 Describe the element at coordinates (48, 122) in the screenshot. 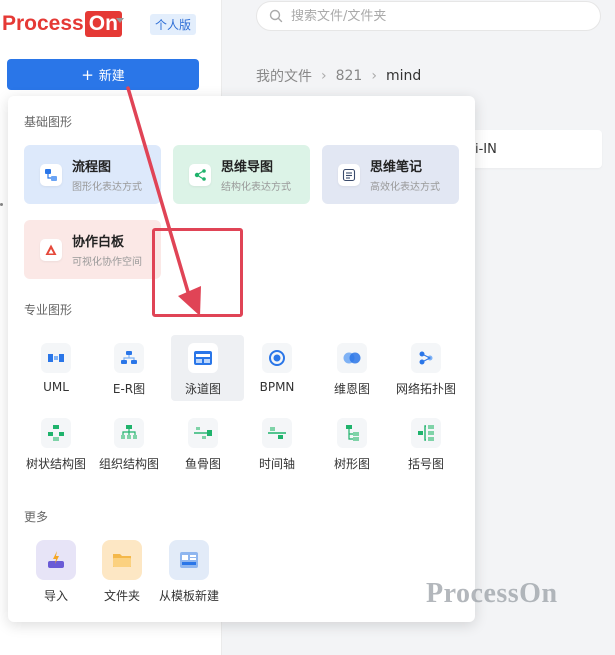

I see `section-title-basic: 基础图形` at that location.